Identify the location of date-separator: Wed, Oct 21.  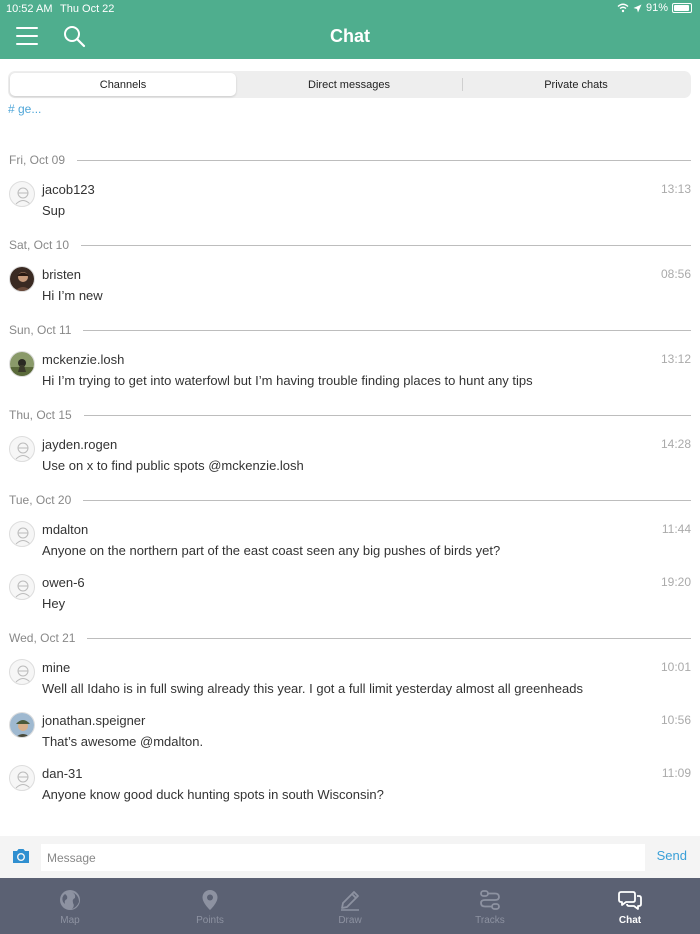
(350, 638).